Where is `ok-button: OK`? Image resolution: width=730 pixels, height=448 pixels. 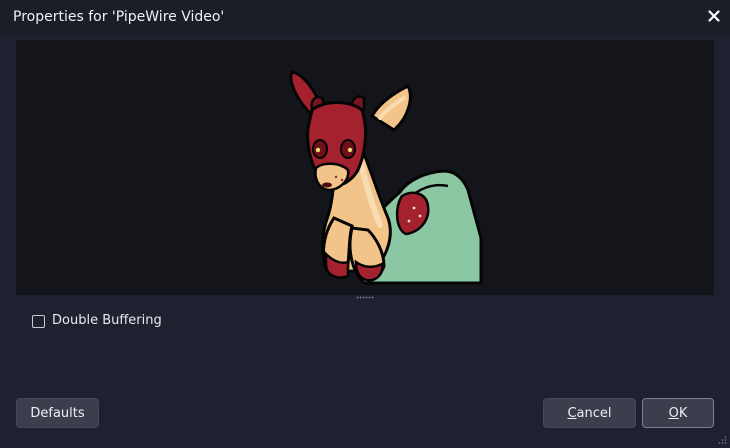
ok-button: OK is located at coordinates (678, 413).